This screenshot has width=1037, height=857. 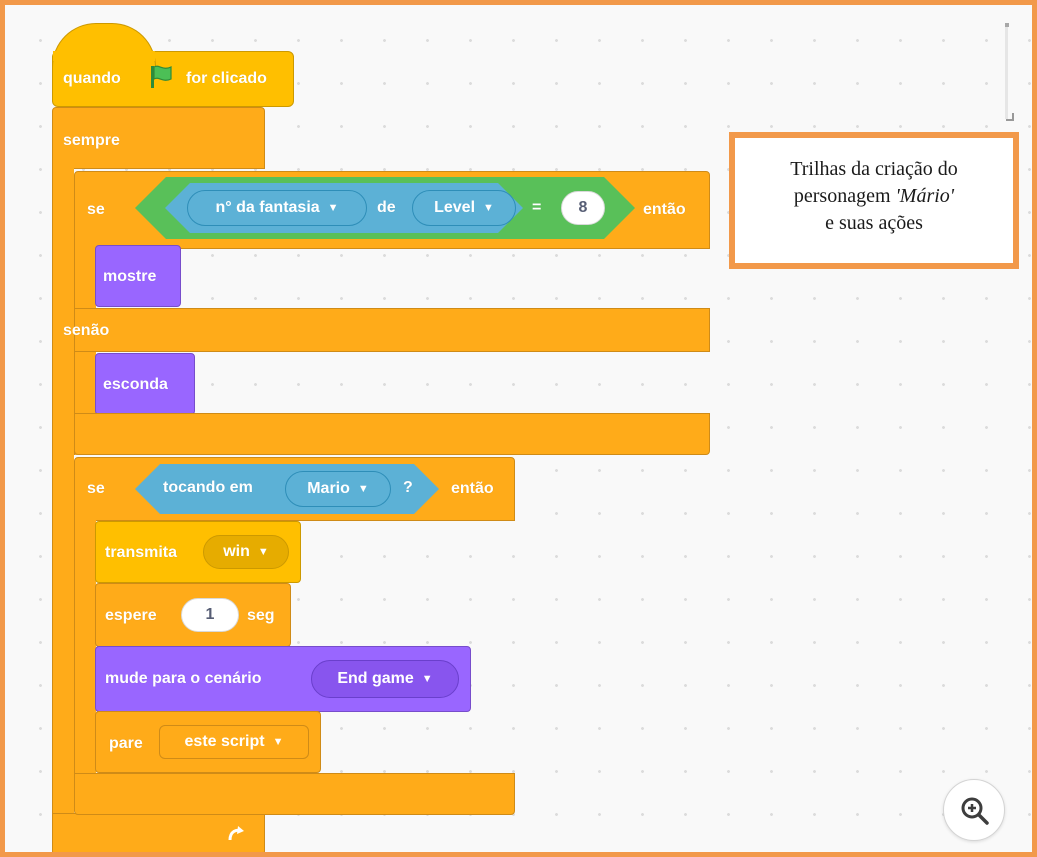 What do you see at coordinates (226, 78) in the screenshot?
I see `hat-label-for-clicado: for clicado` at bounding box center [226, 78].